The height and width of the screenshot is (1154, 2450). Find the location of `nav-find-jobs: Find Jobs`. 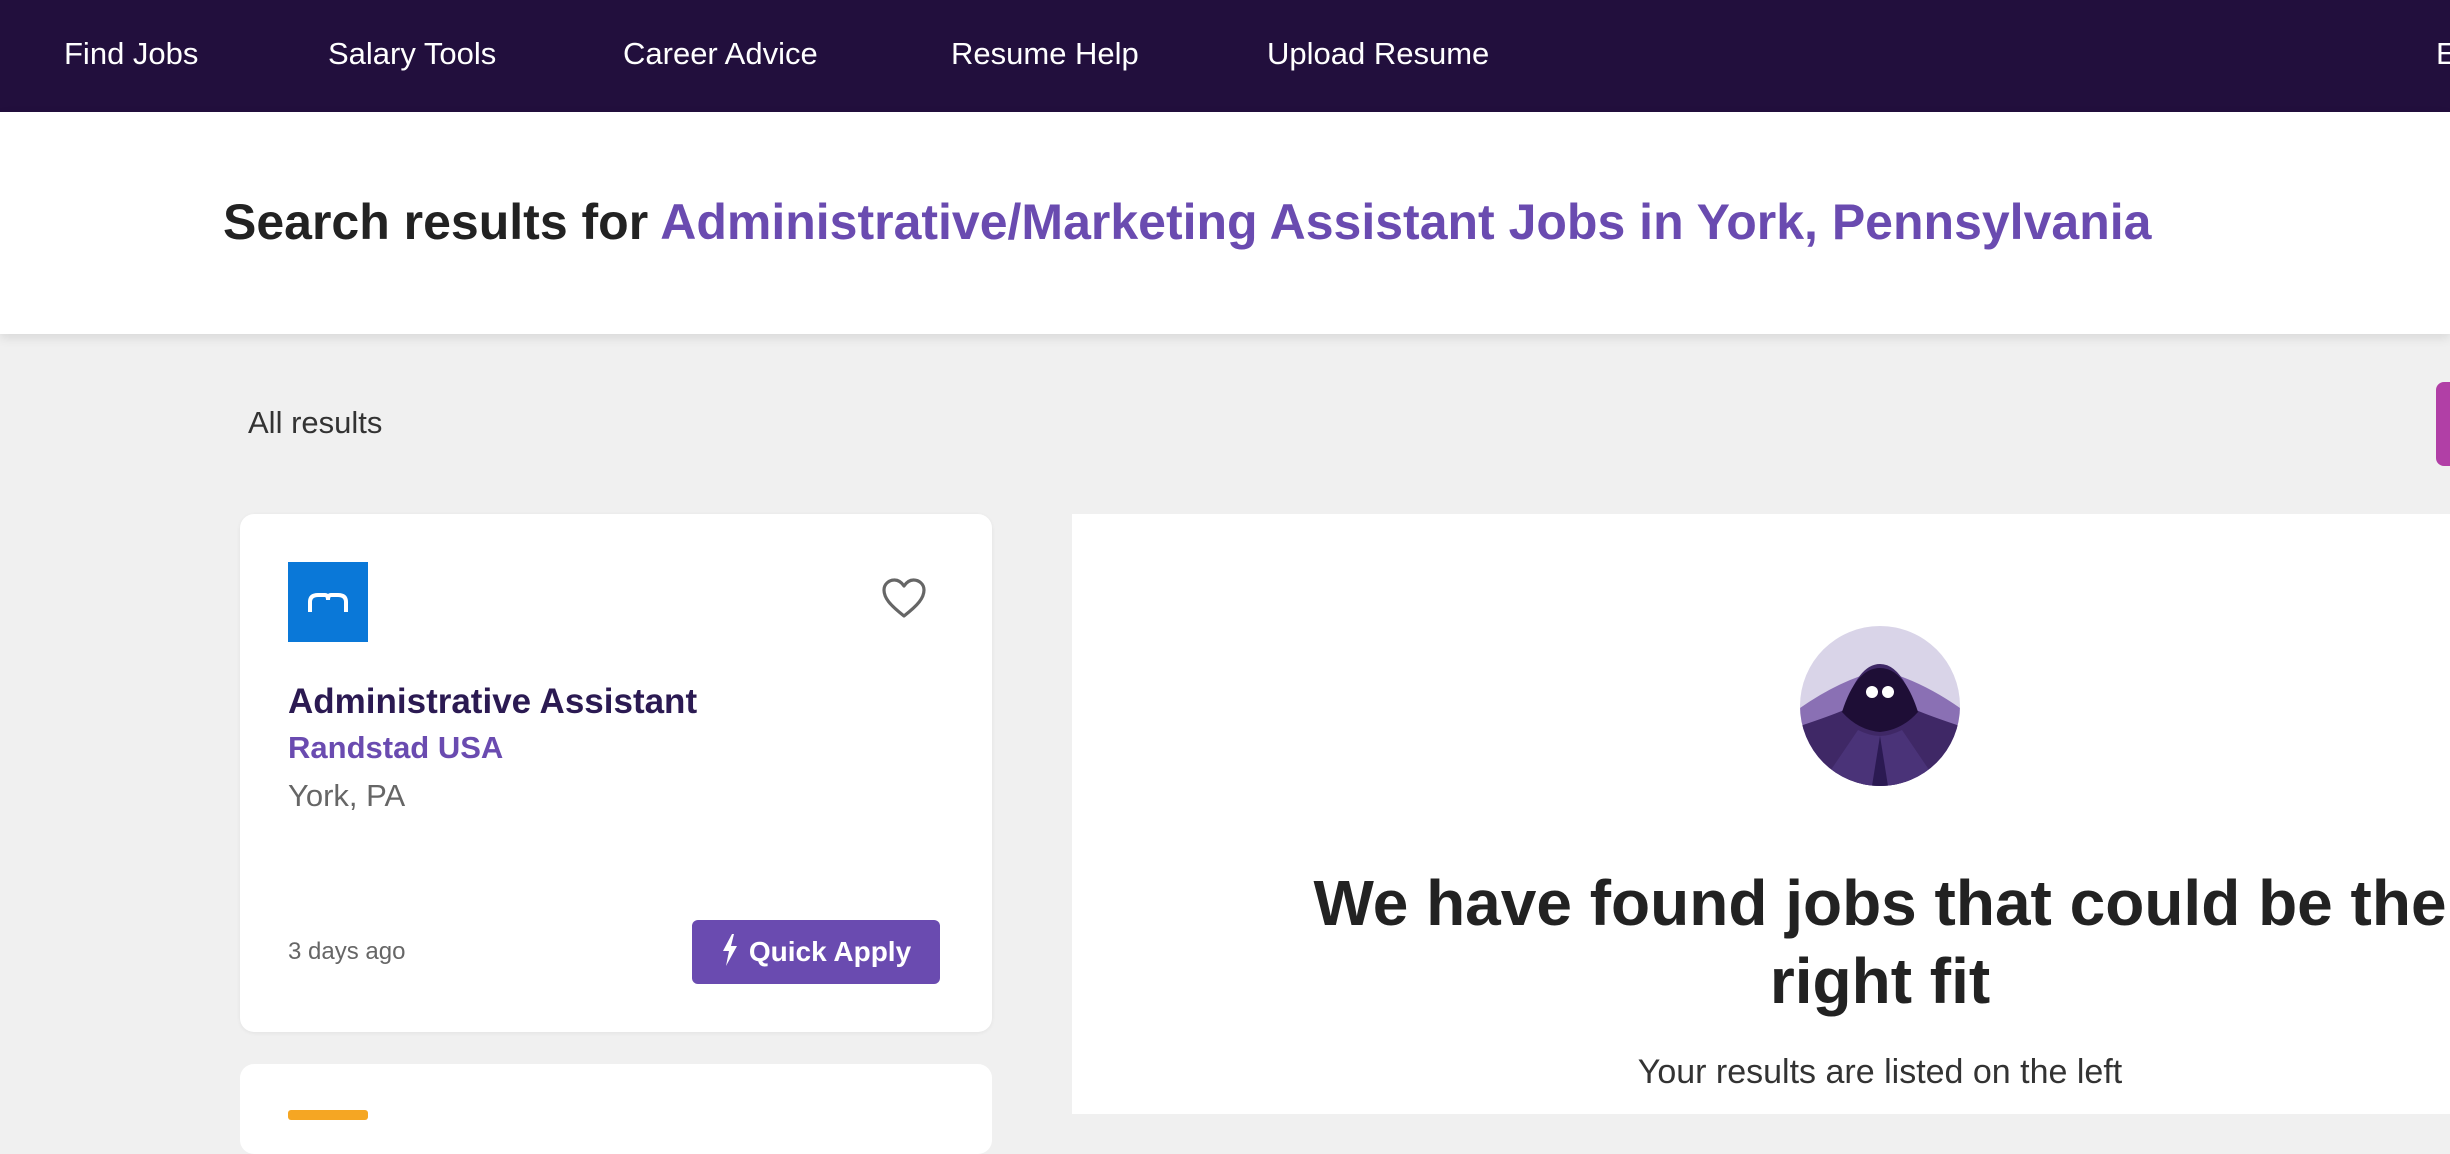

nav-find-jobs: Find Jobs is located at coordinates (131, 54).